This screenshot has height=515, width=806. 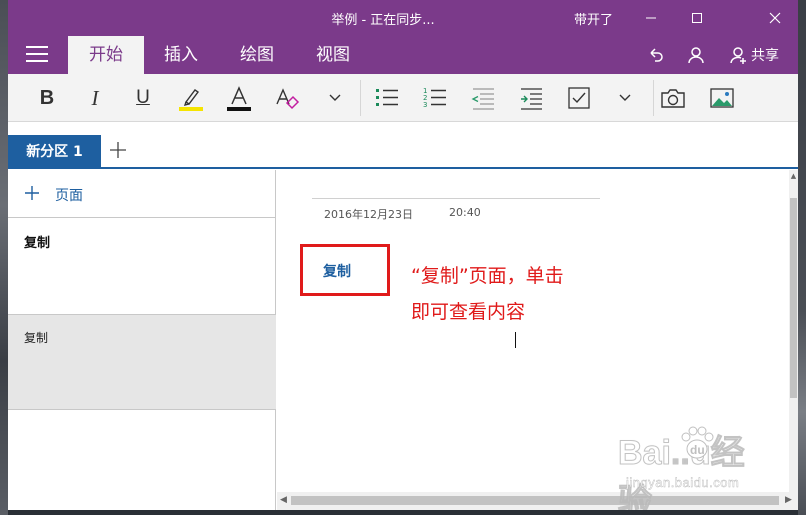 I want to click on annotation: “复制”页面，单击 即可查看内容, so click(x=487, y=294).